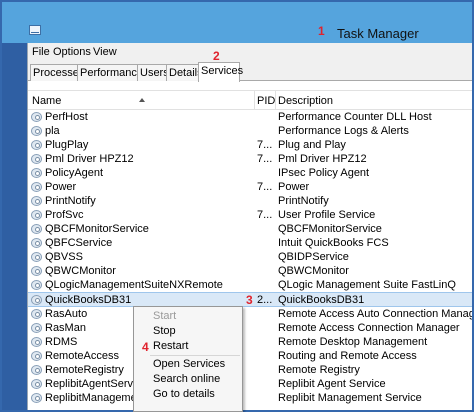 This screenshot has height=412, width=474. Describe the element at coordinates (353, 342) in the screenshot. I see `service-description: Remote Desktop Management` at that location.